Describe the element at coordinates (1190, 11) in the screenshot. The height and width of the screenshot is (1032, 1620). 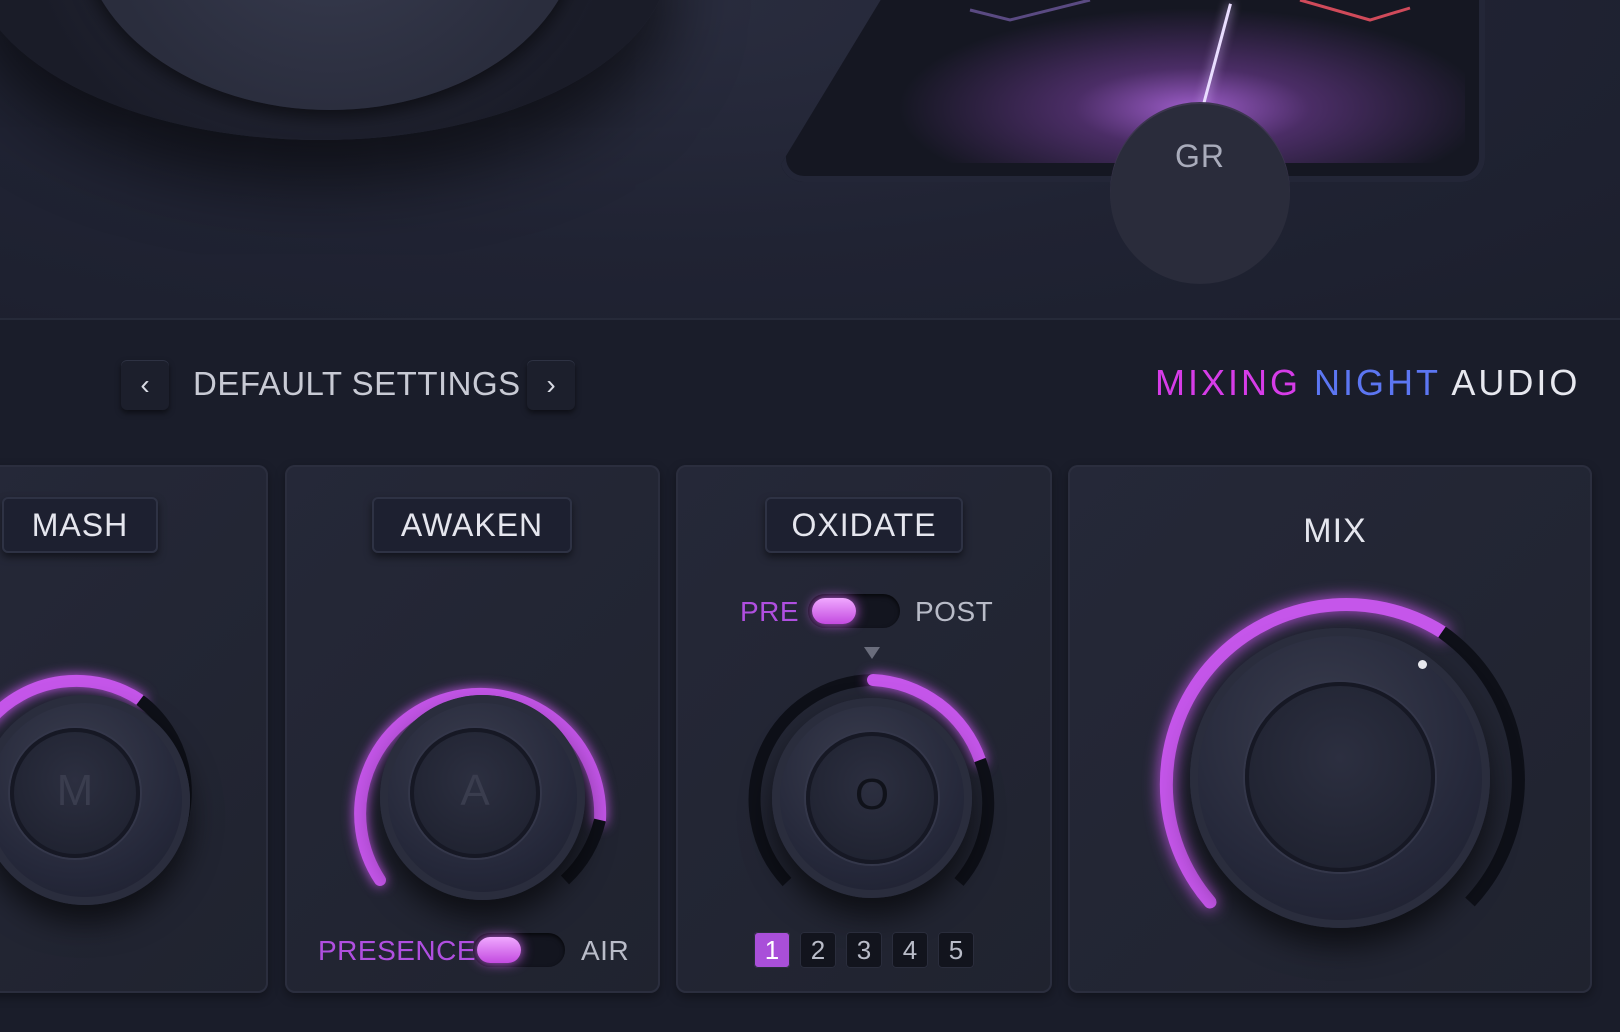
I see `meter-scale-lines` at that location.